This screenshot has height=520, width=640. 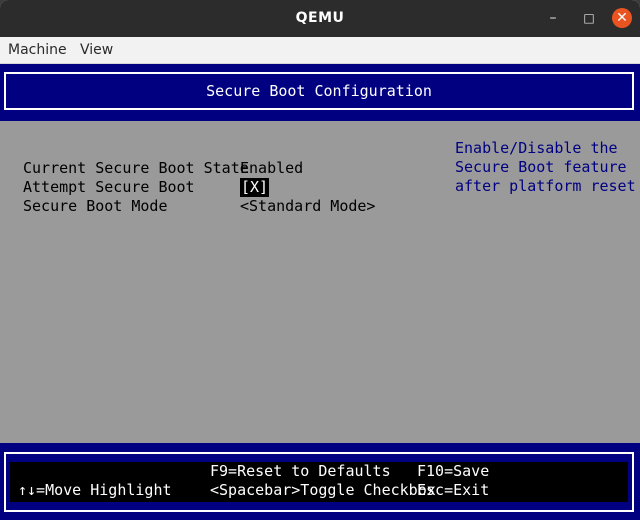 What do you see at coordinates (95, 206) in the screenshot?
I see `setting-label: Secure Boot Mode` at bounding box center [95, 206].